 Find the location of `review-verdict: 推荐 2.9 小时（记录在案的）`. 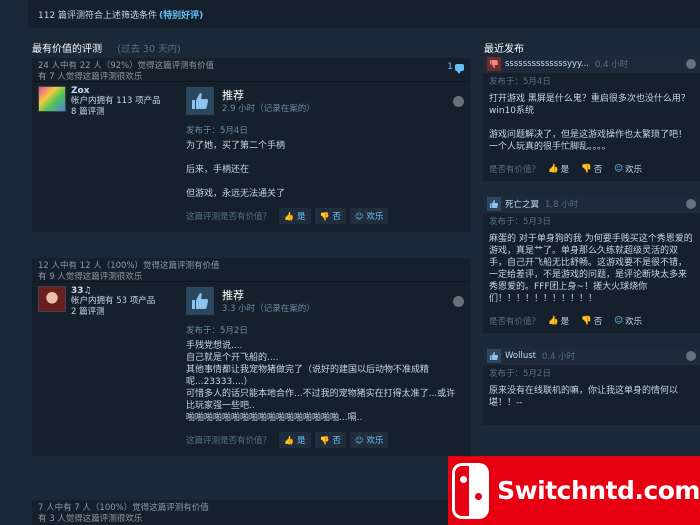

review-verdict: 推荐 2.9 小时（记录在案的） is located at coordinates (325, 101).